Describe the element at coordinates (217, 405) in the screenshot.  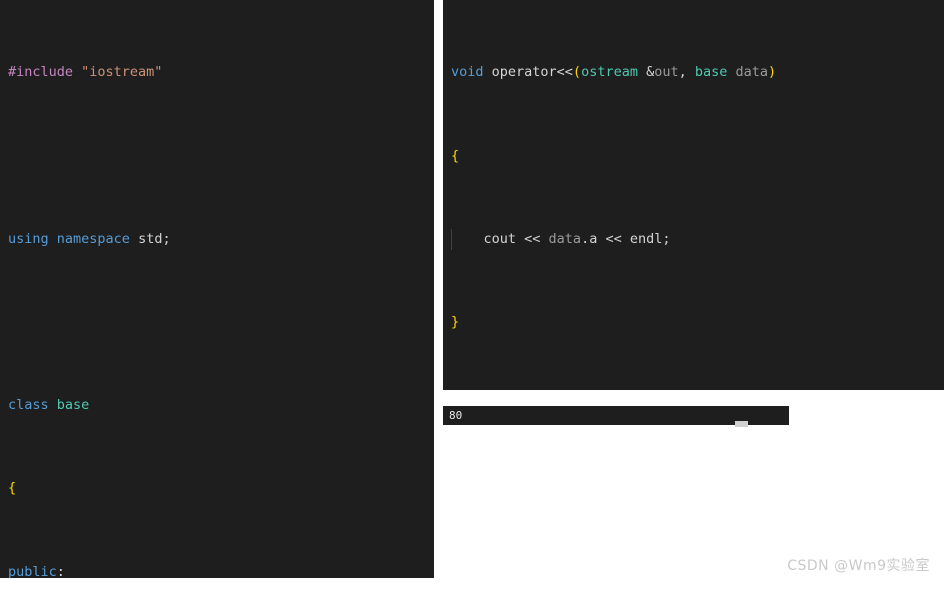
I see `code-line: class base` at that location.